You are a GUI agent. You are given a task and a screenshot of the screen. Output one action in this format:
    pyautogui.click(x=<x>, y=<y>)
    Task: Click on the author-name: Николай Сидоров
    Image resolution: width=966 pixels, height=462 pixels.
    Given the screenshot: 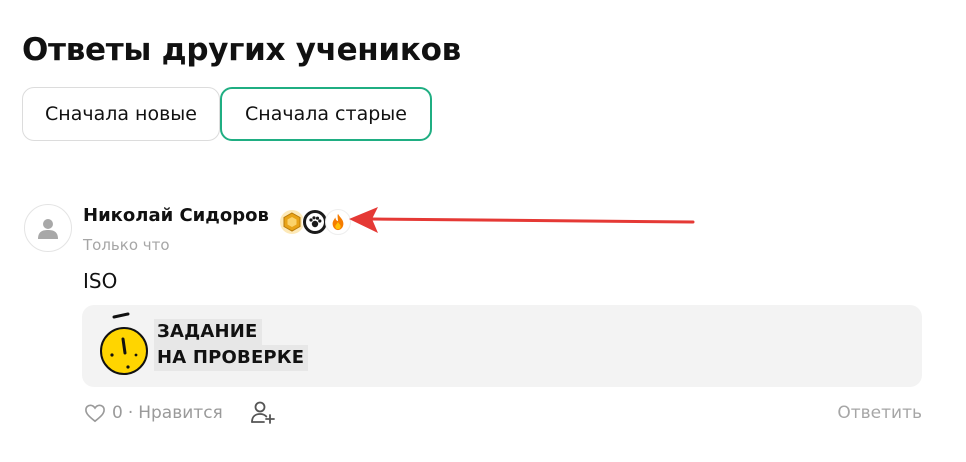 What is the action you would take?
    pyautogui.click(x=176, y=216)
    